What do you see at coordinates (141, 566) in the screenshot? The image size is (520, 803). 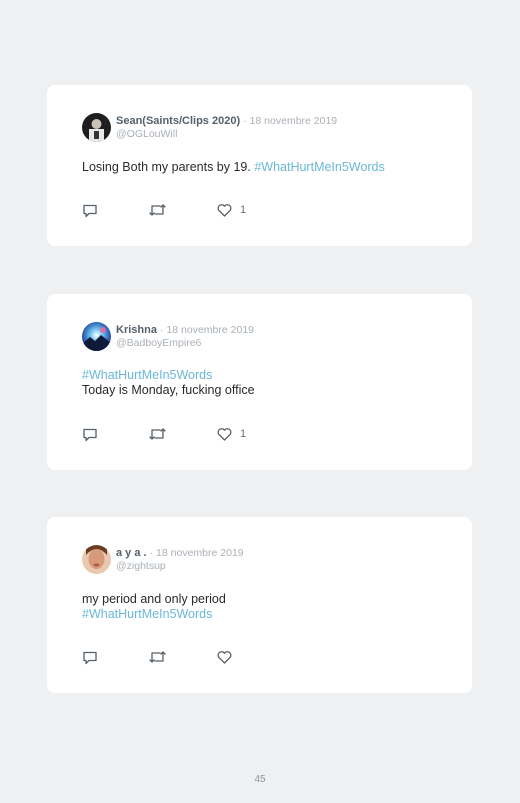 I see `user-handle: @zightsup` at bounding box center [141, 566].